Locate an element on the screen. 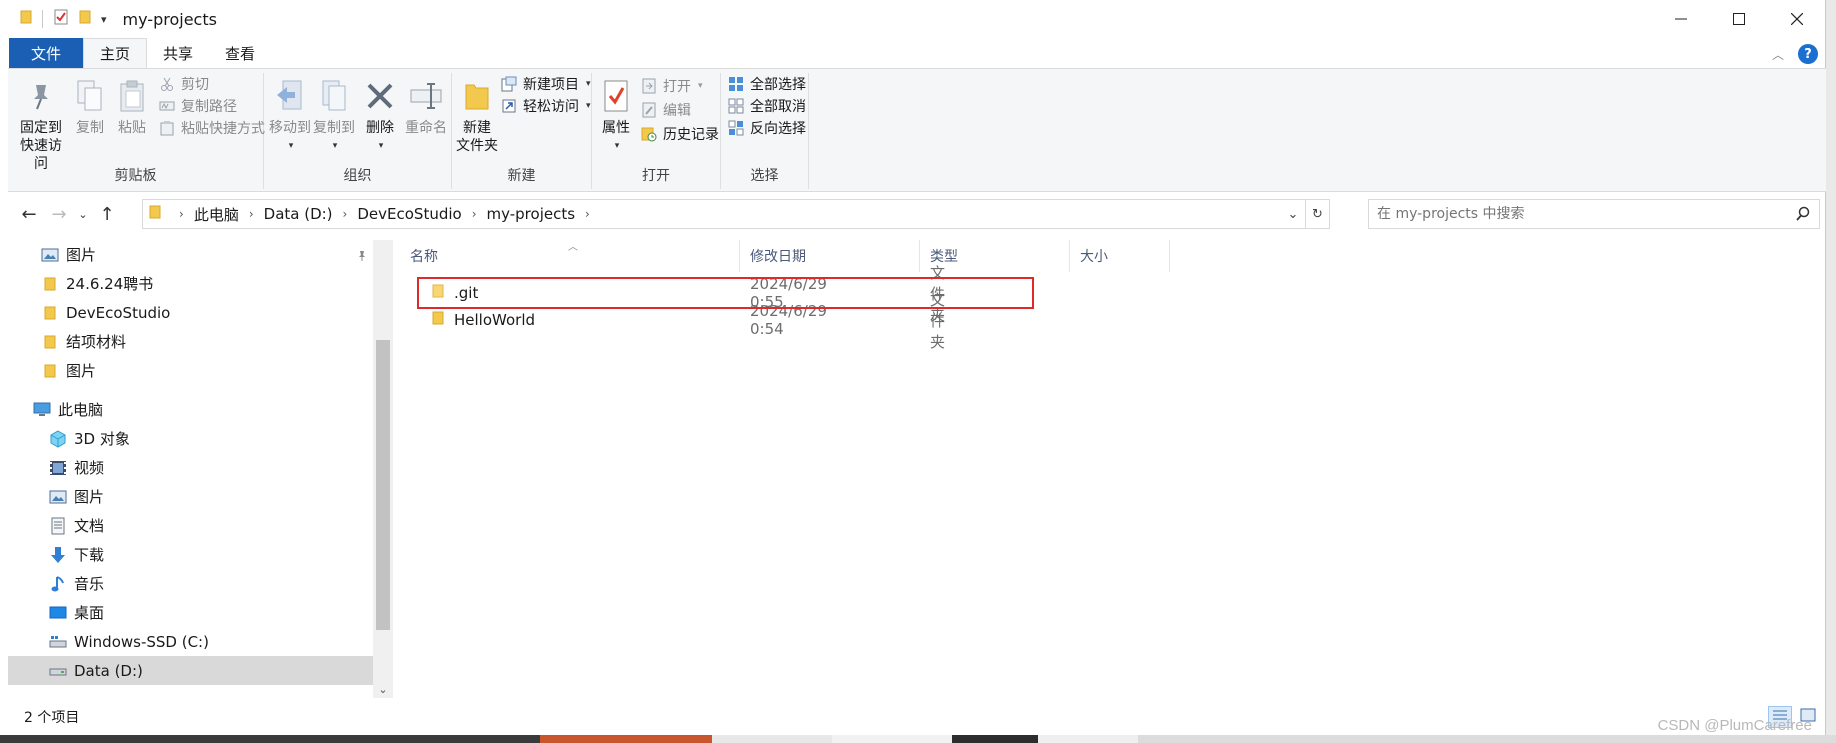 This screenshot has height=743, width=1836. select-none-label: 全部取消 is located at coordinates (778, 107).